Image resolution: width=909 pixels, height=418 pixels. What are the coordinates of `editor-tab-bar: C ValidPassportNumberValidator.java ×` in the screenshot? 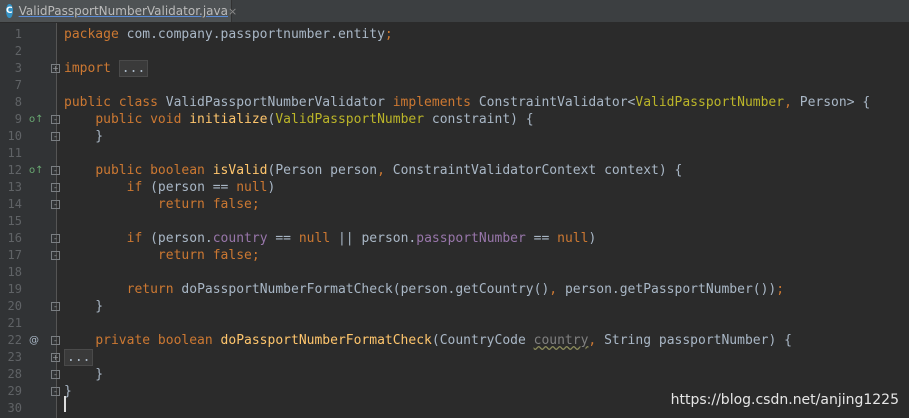 It's located at (454, 11).